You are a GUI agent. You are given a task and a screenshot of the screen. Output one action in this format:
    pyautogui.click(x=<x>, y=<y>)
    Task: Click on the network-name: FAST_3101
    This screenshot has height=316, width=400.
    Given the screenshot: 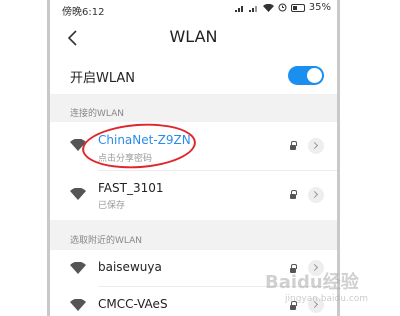 What is the action you would take?
    pyautogui.click(x=131, y=188)
    